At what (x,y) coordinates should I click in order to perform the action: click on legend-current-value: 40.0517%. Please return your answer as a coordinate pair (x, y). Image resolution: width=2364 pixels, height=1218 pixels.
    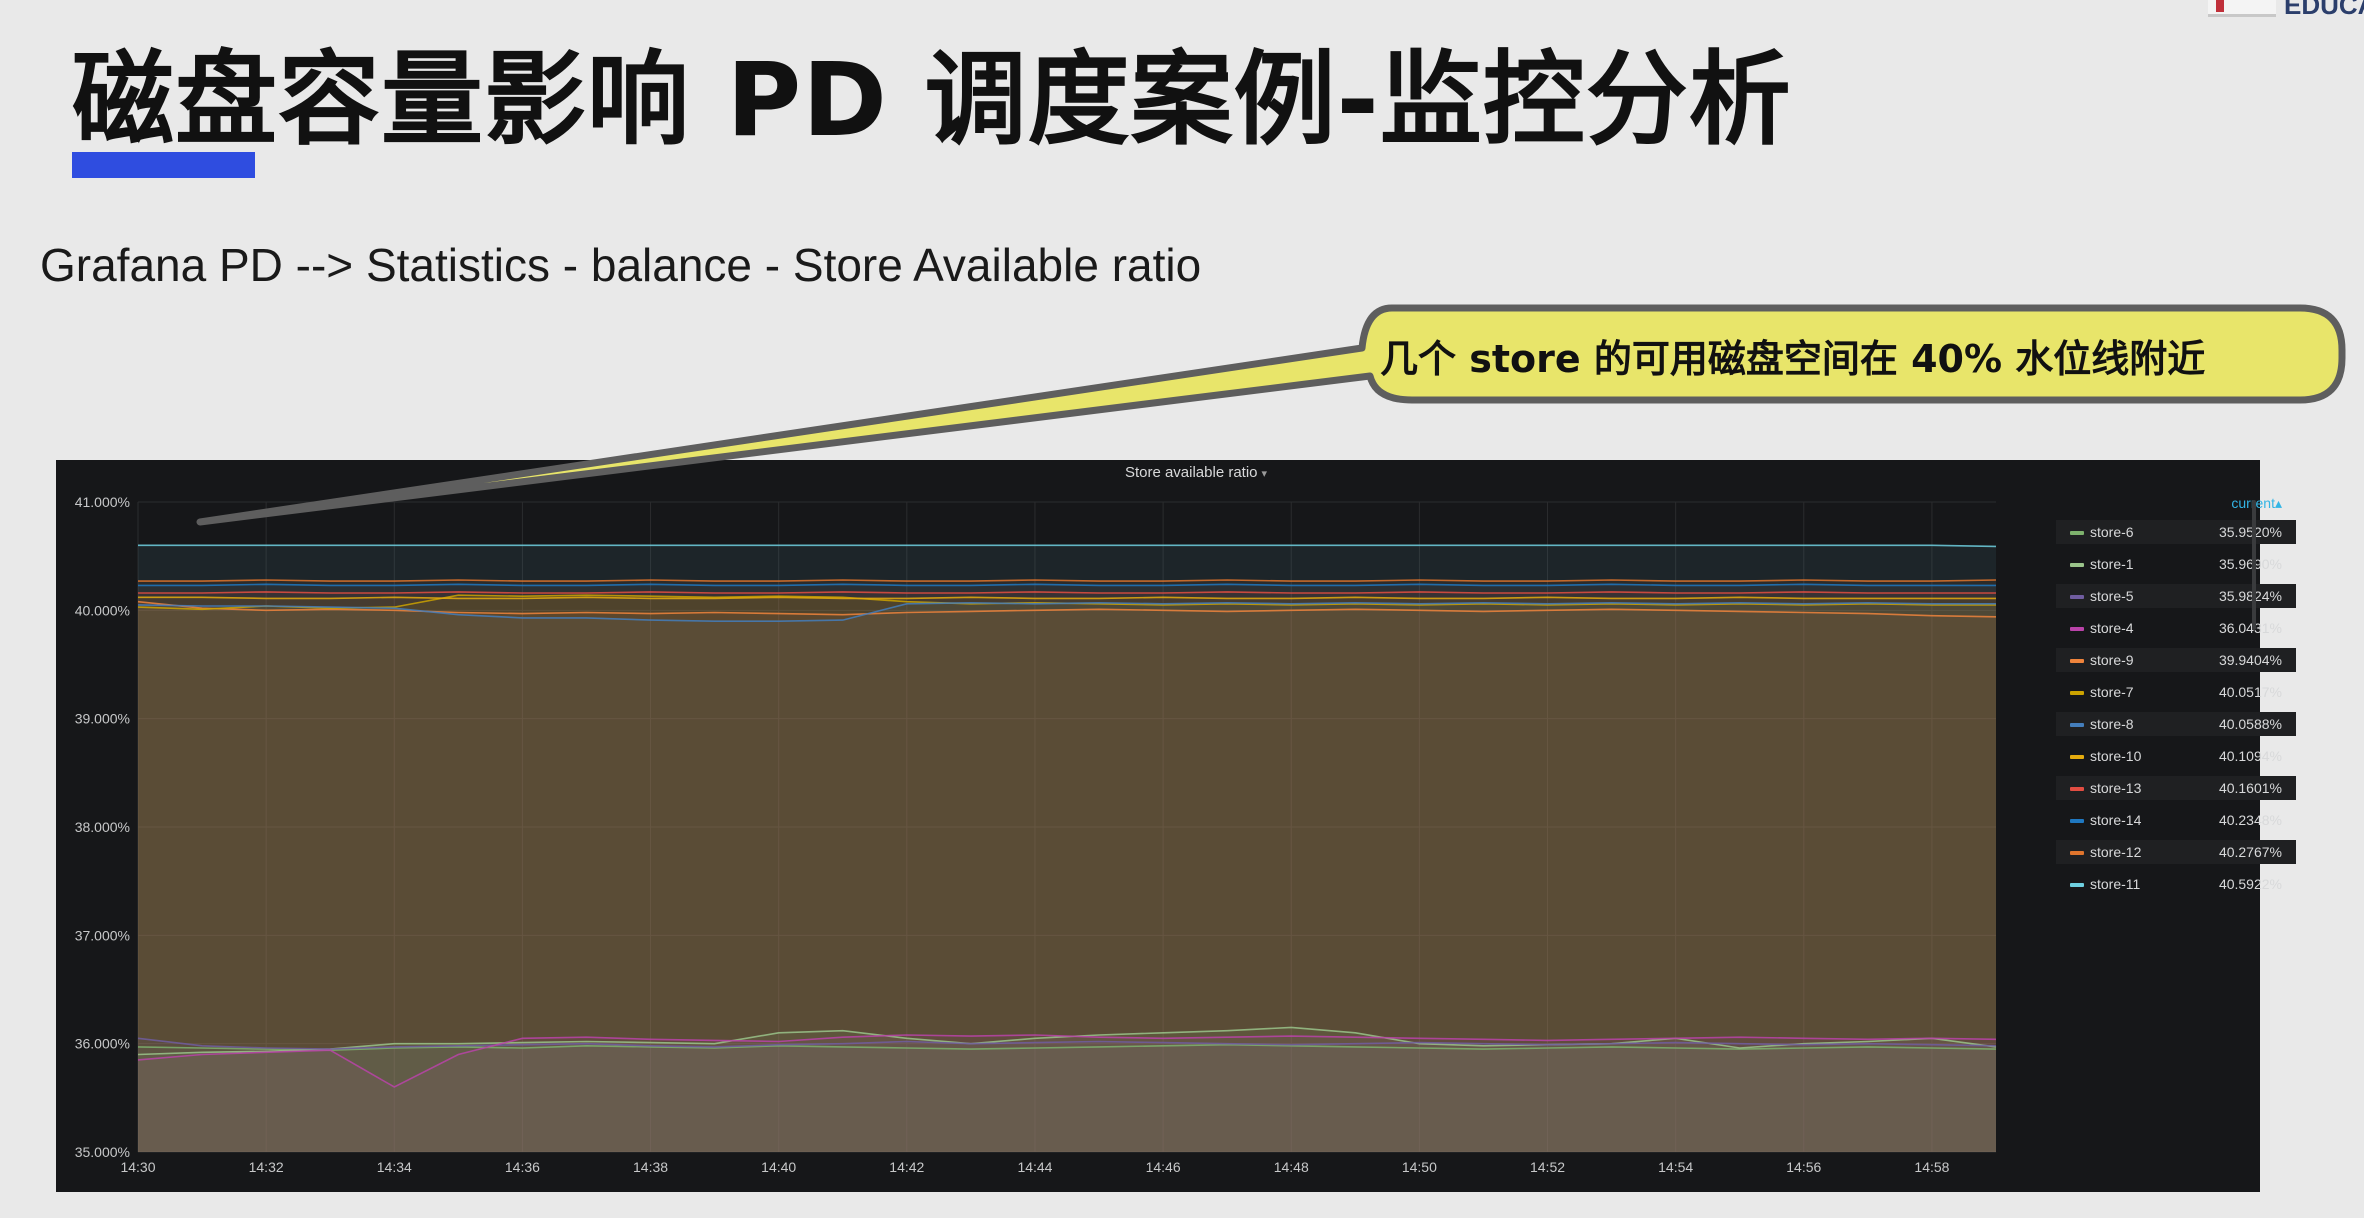
    Looking at the image, I should click on (2250, 692).